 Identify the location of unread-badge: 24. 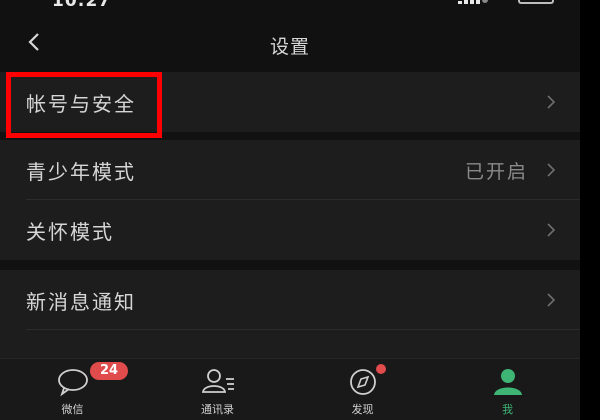
(109, 371).